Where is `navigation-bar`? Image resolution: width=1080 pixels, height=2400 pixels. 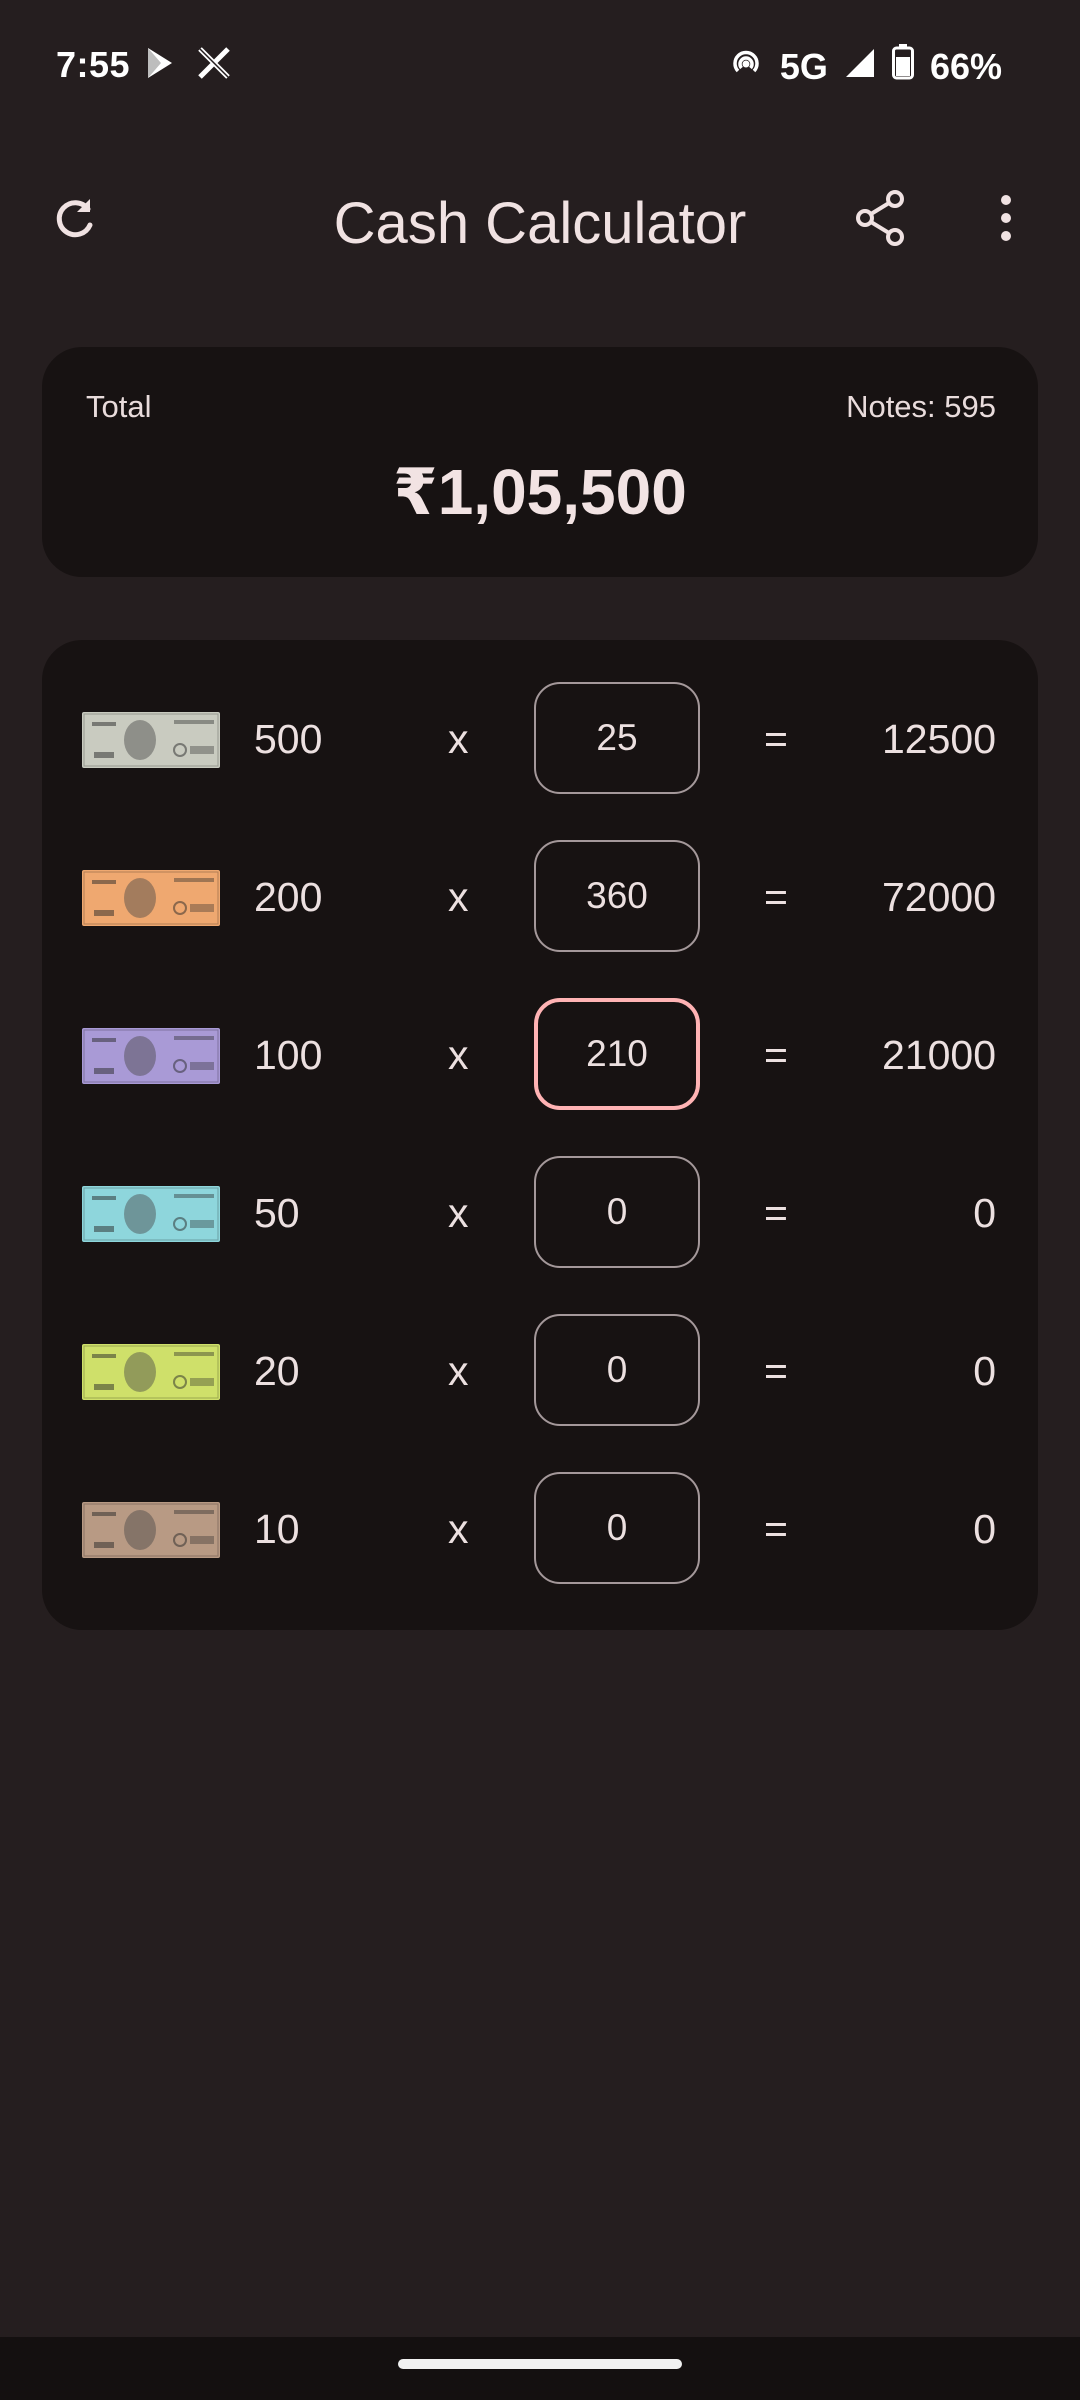
navigation-bar is located at coordinates (540, 2368).